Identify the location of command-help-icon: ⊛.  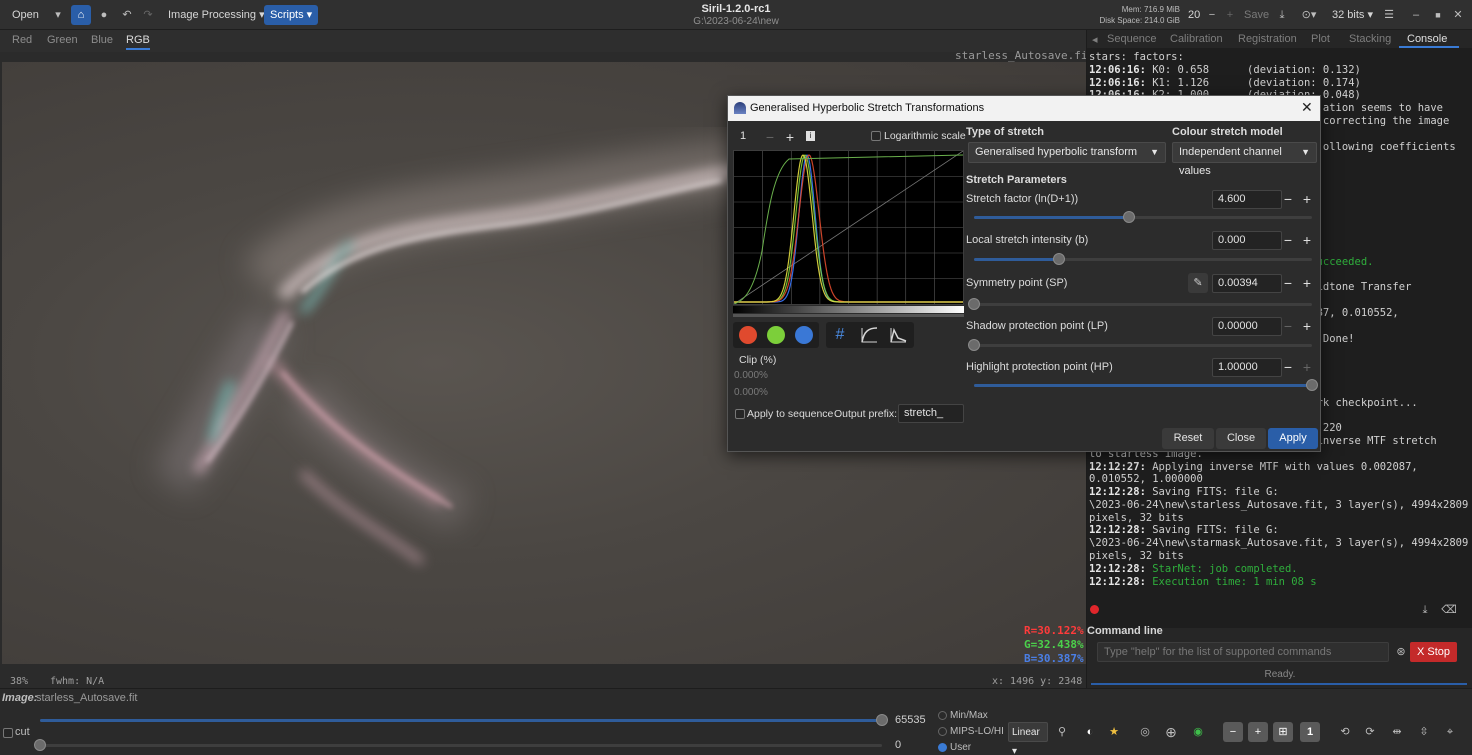
(1401, 652).